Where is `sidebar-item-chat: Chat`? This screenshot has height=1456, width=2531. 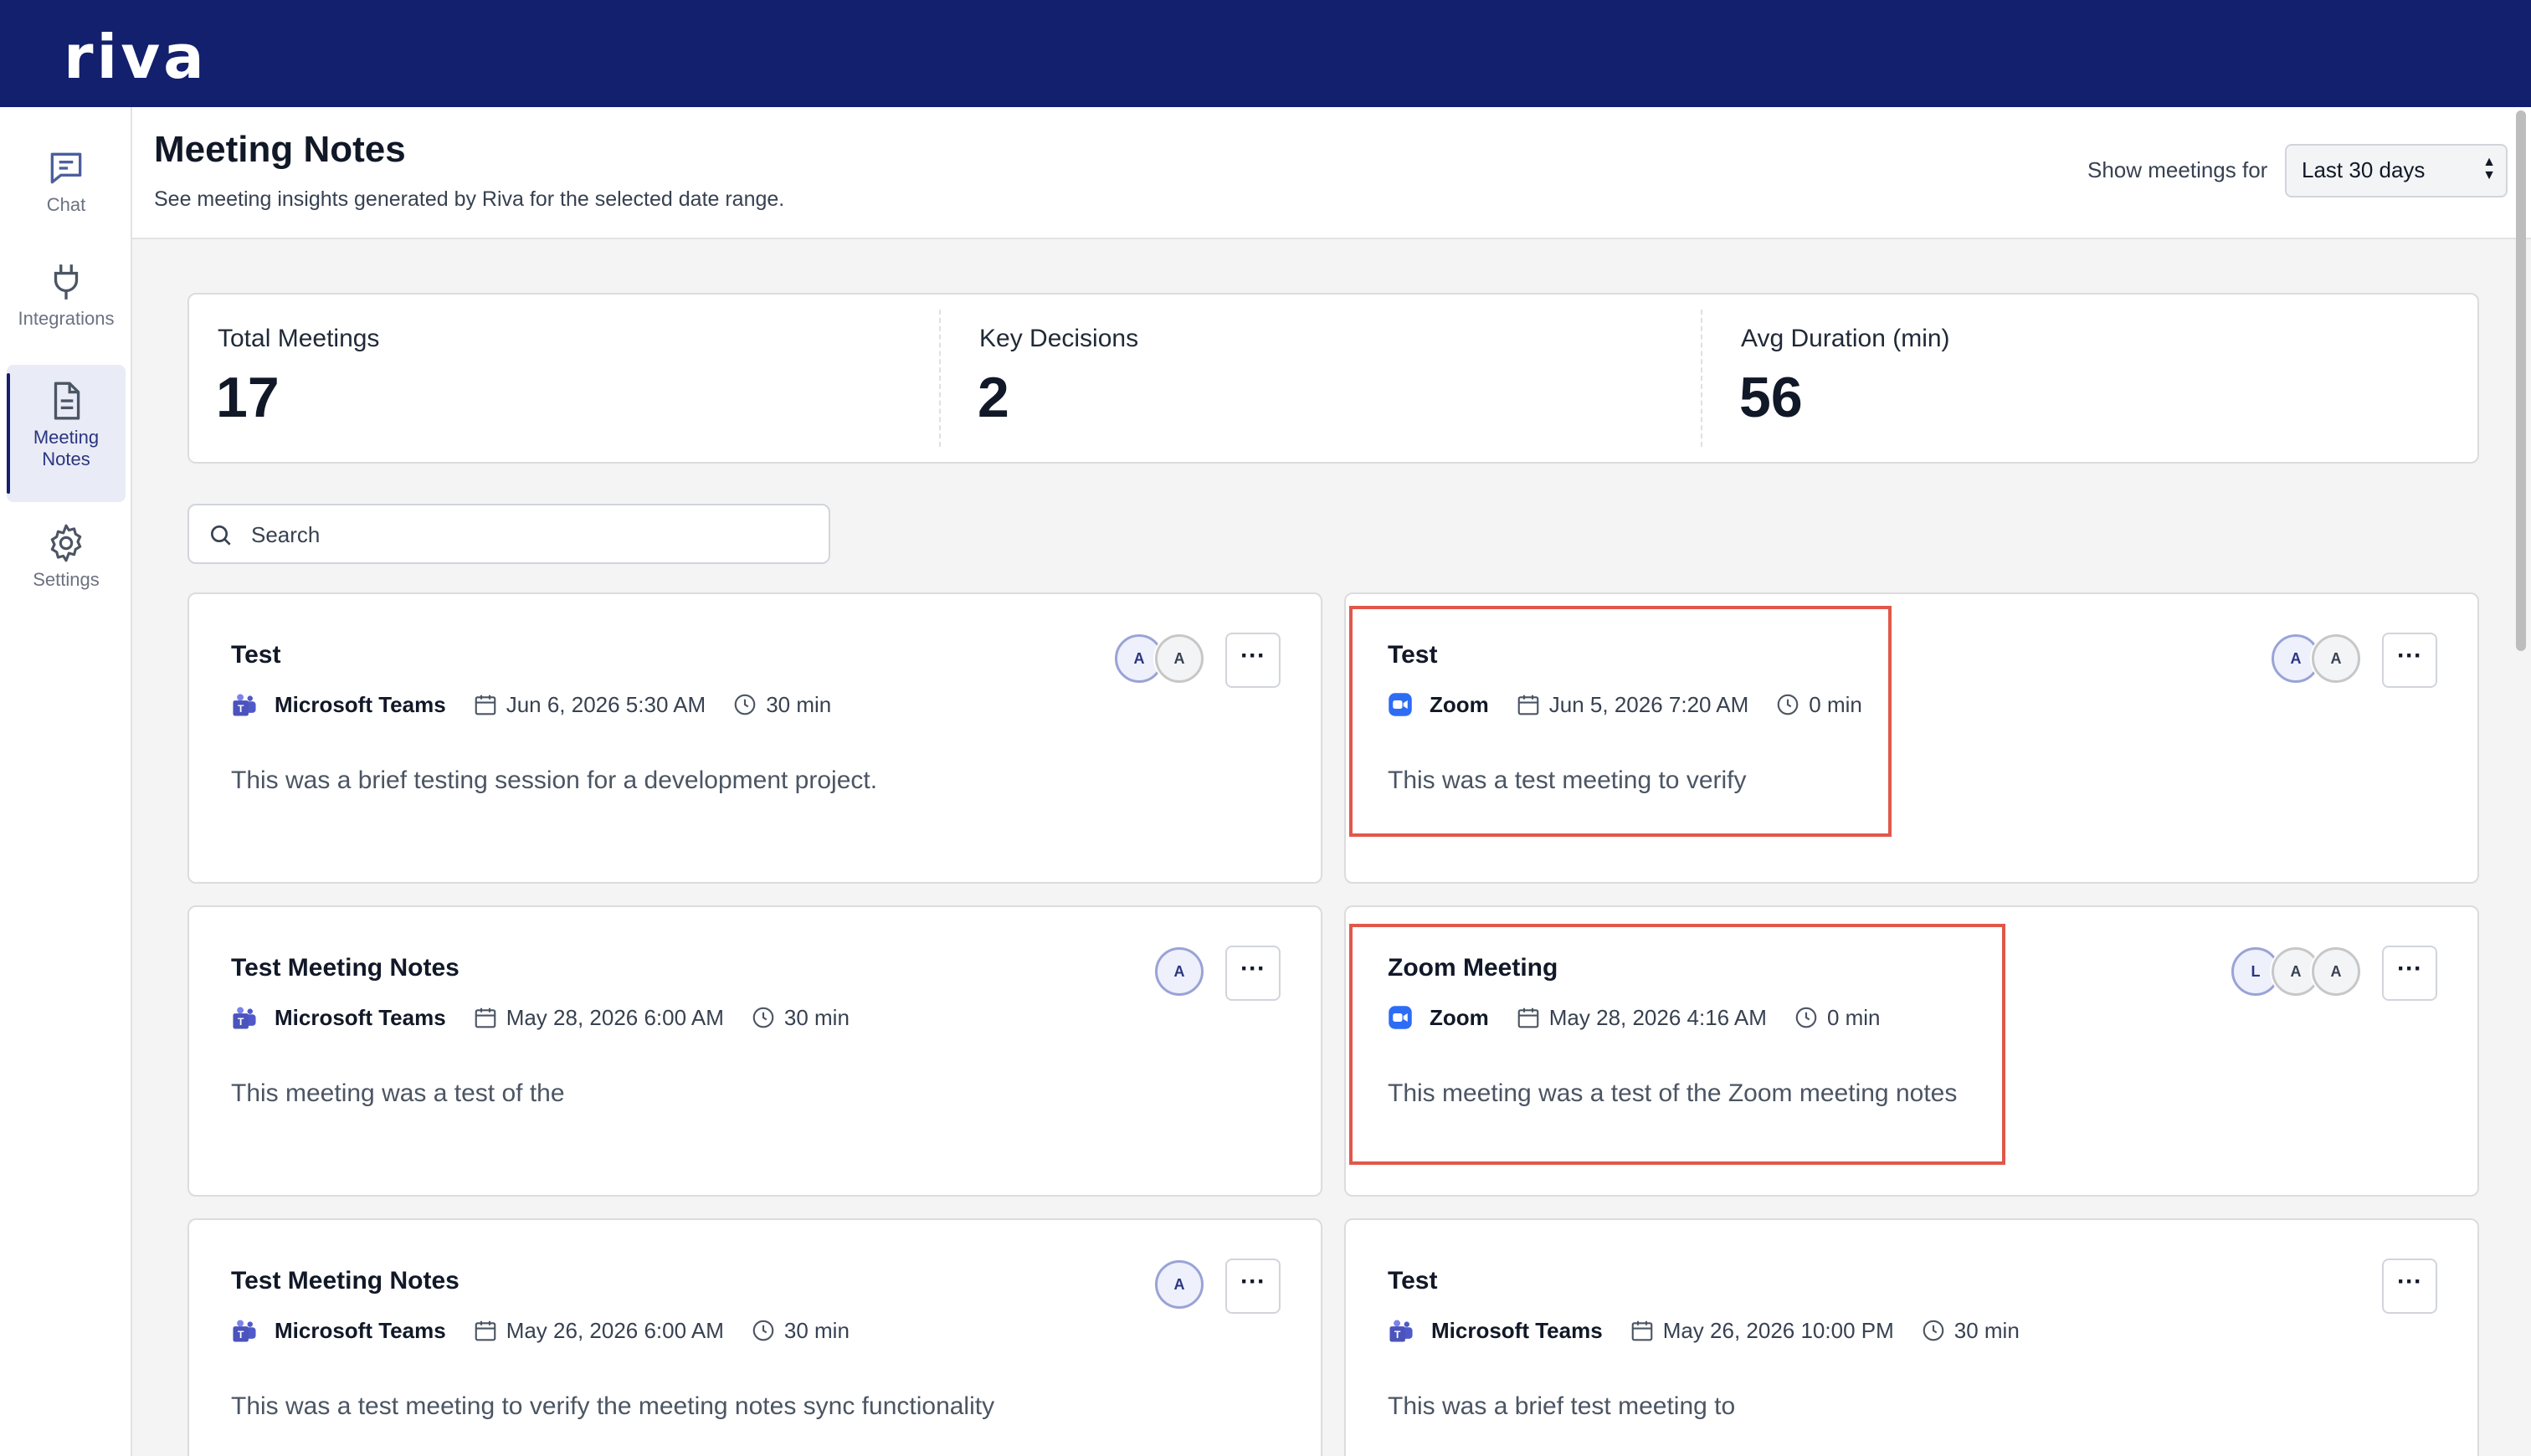
sidebar-item-chat: Chat is located at coordinates (66, 186).